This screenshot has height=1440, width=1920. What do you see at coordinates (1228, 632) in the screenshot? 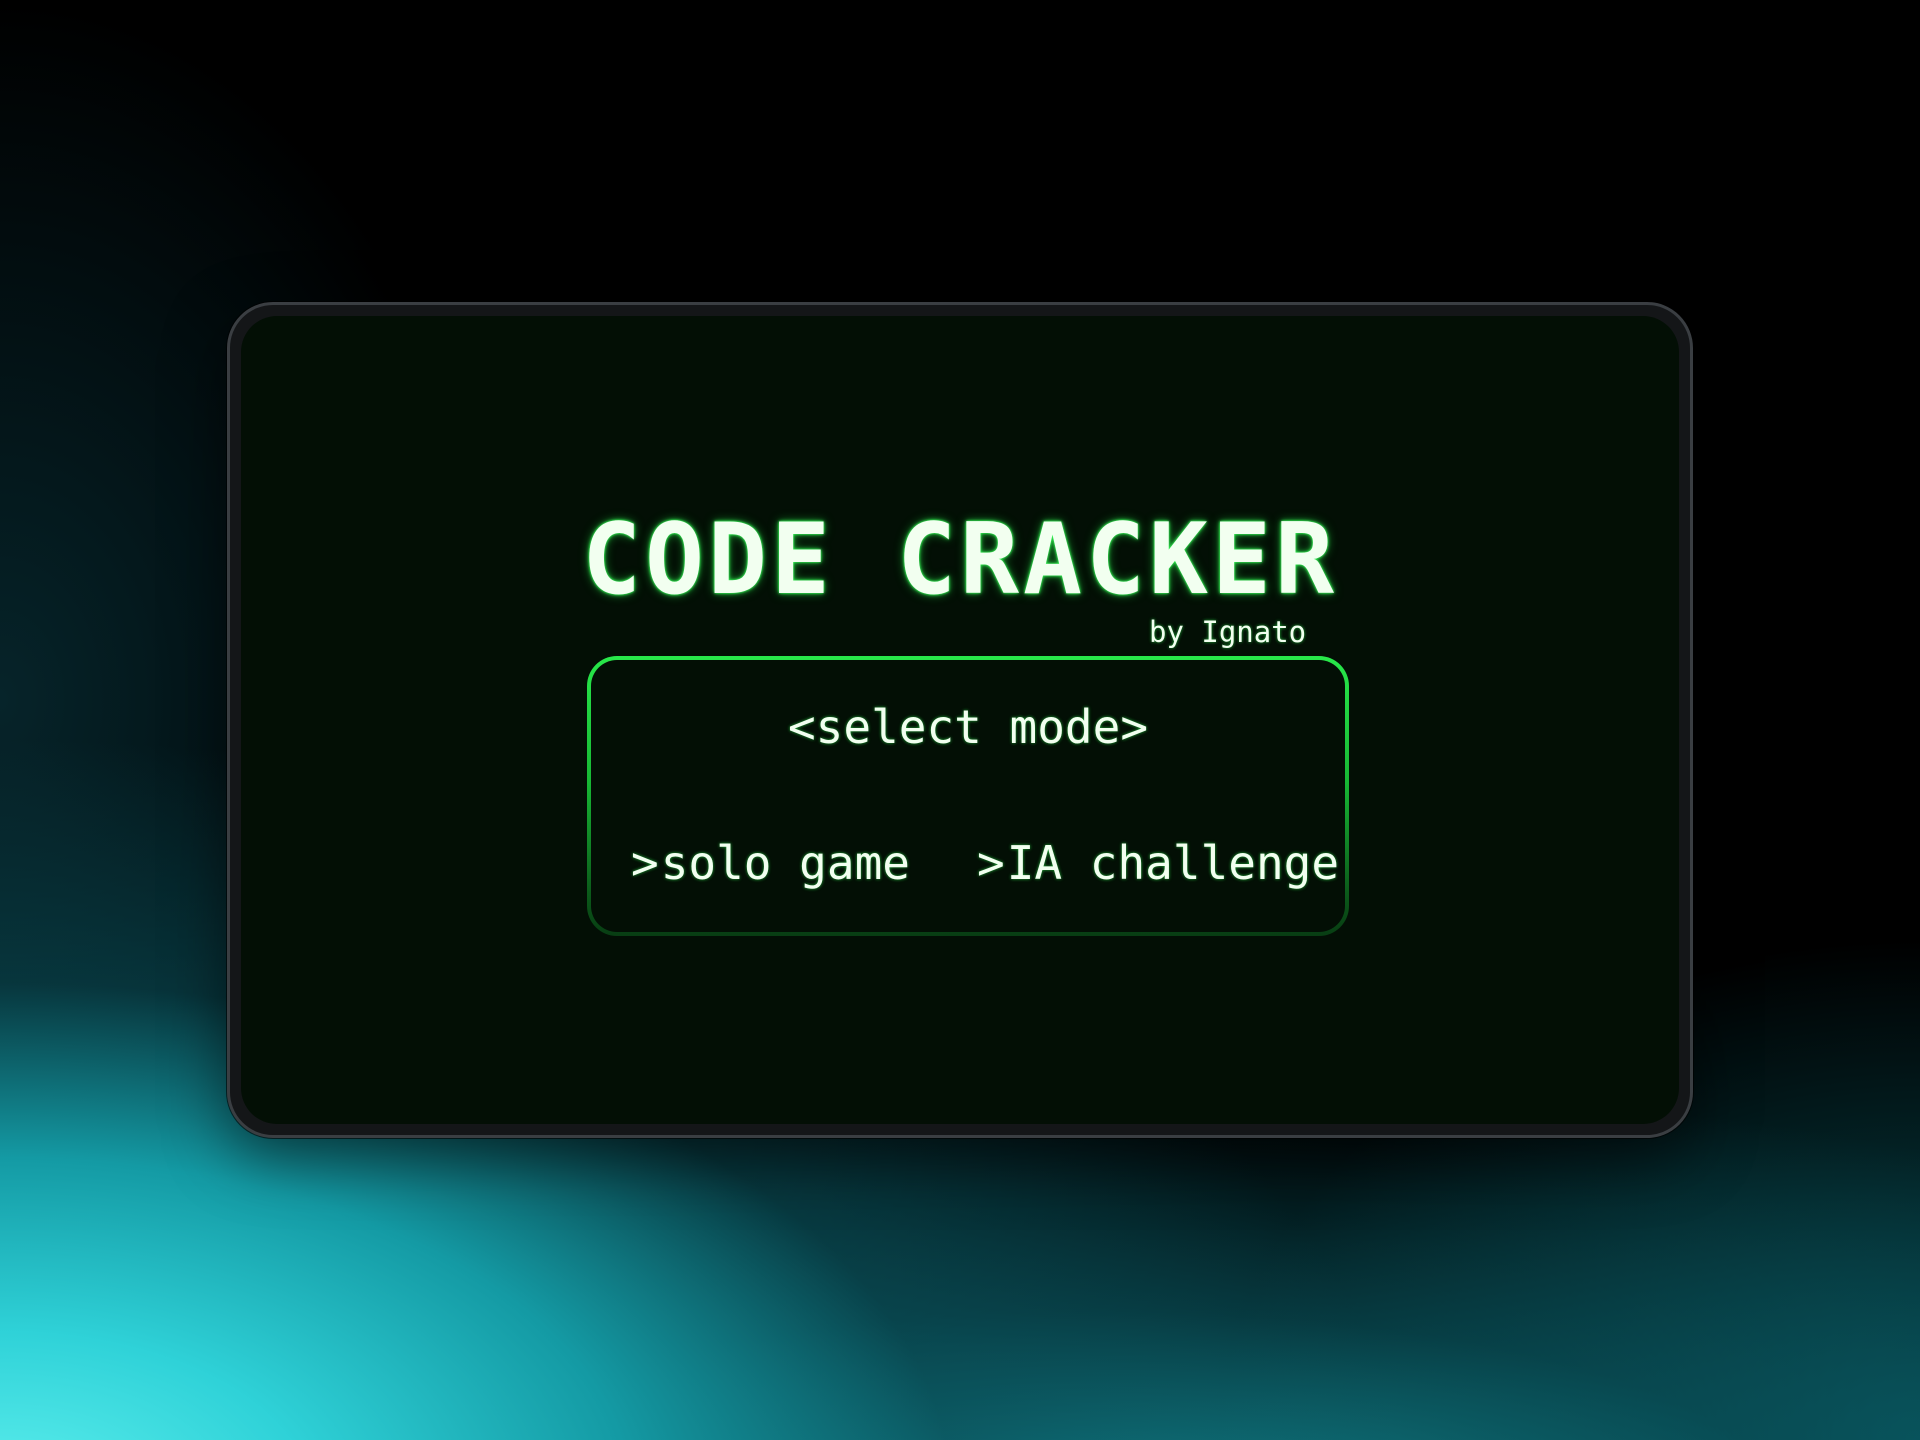
I see `game-byline: by Ignato` at bounding box center [1228, 632].